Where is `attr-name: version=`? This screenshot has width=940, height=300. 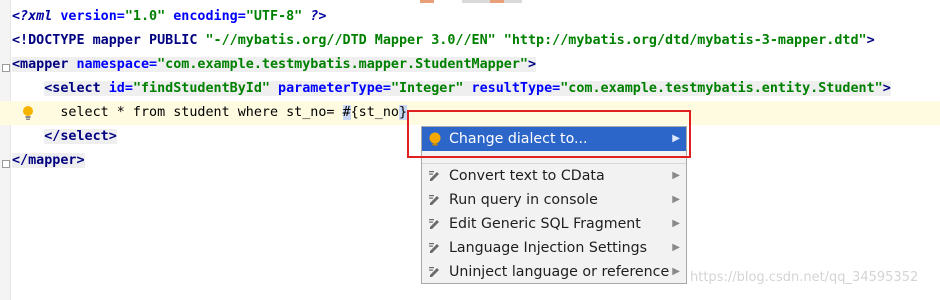 attr-name: version= is located at coordinates (88, 16).